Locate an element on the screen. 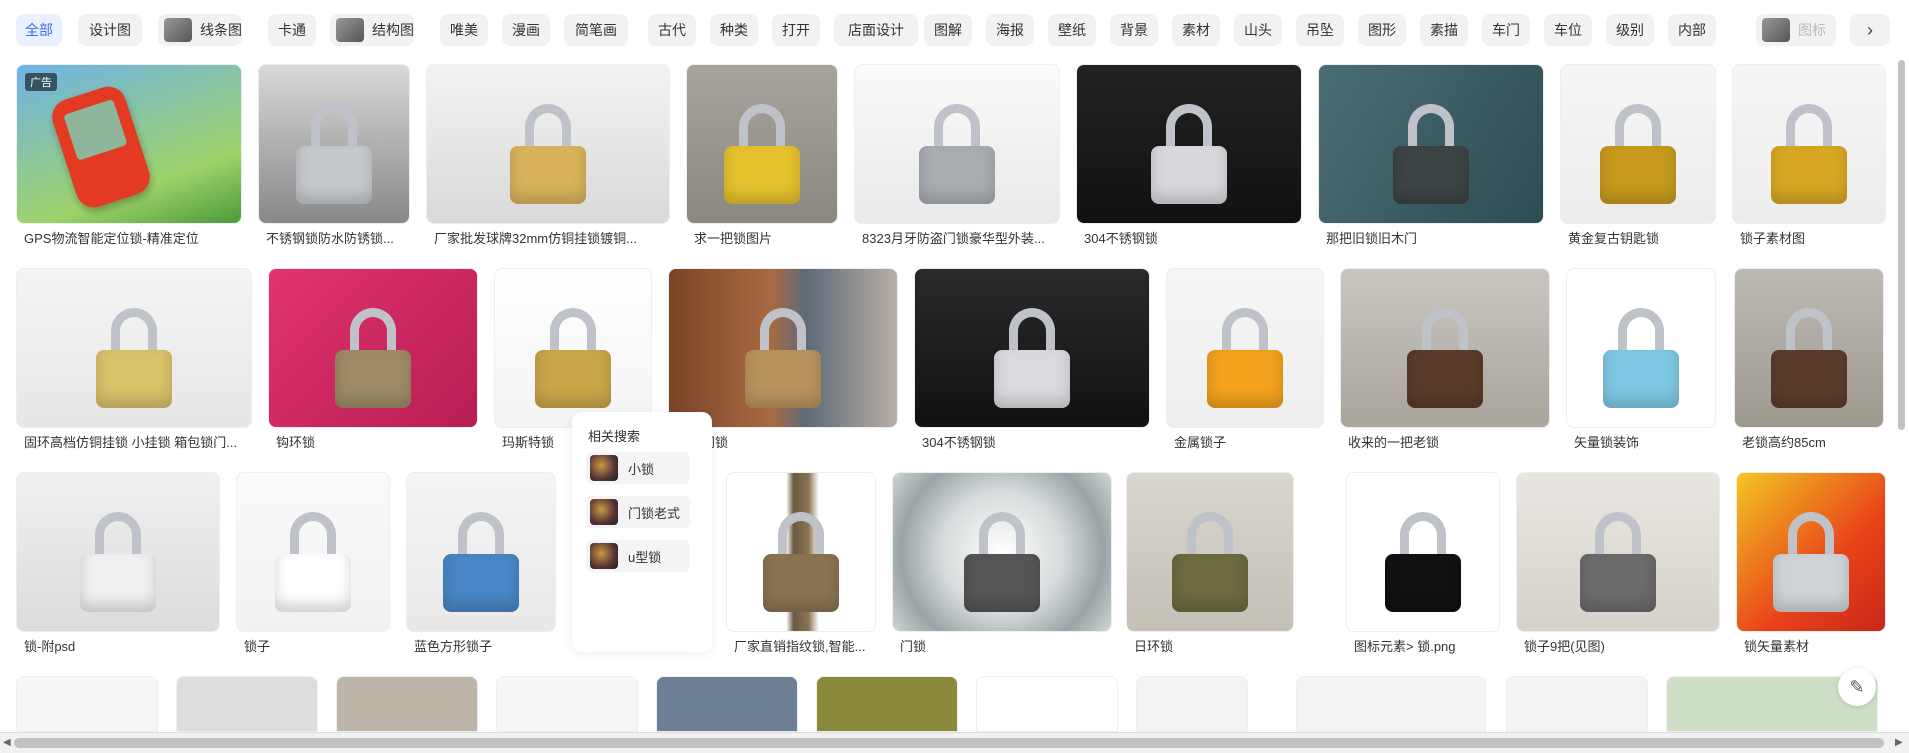 The image size is (1909, 753). filter-chip: 车位 is located at coordinates (1568, 30).